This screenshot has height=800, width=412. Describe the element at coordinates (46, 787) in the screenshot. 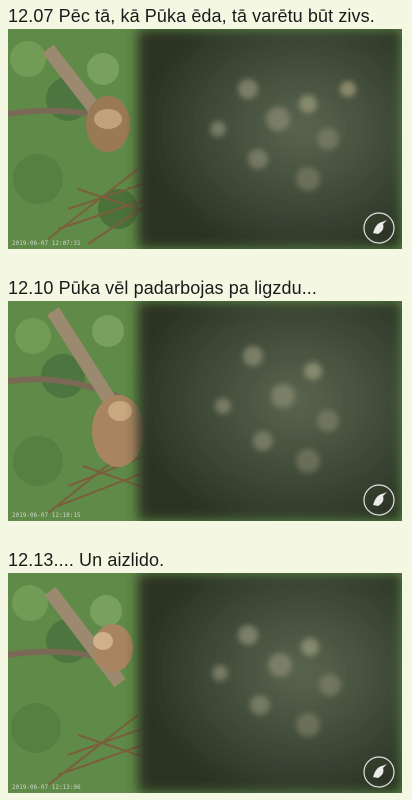

I see `timestamp: 2019-06-07 12:13:06` at that location.